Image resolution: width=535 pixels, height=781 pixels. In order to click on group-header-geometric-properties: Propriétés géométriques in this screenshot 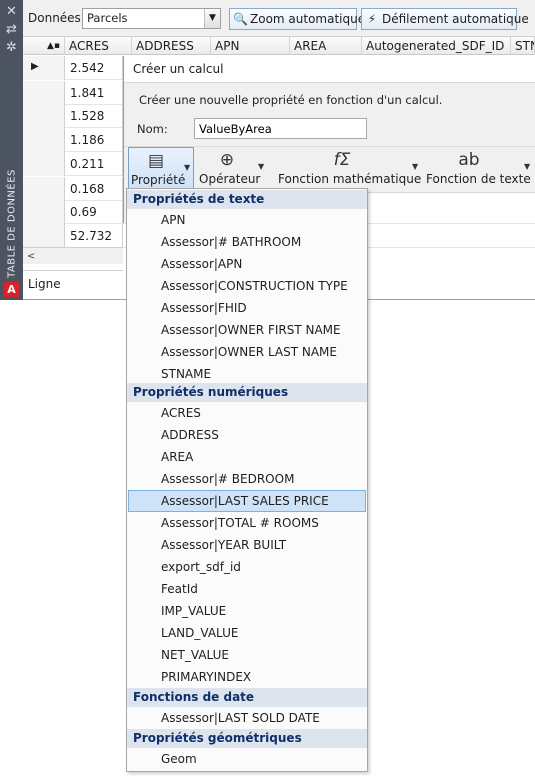, I will do `click(247, 738)`.